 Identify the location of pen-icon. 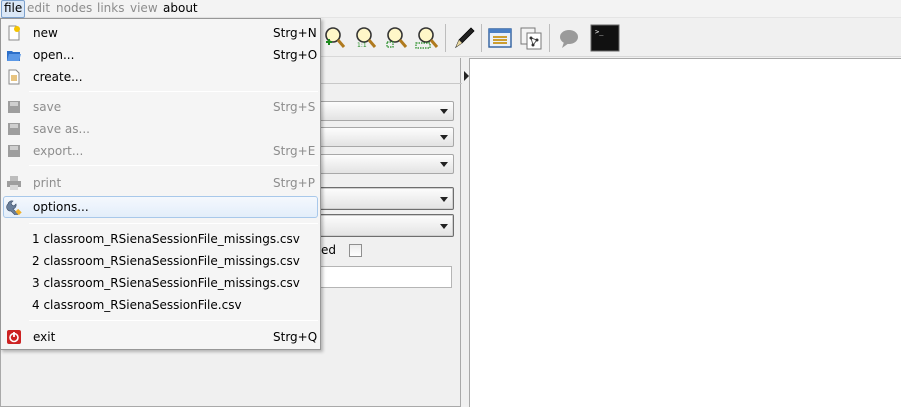
(464, 38).